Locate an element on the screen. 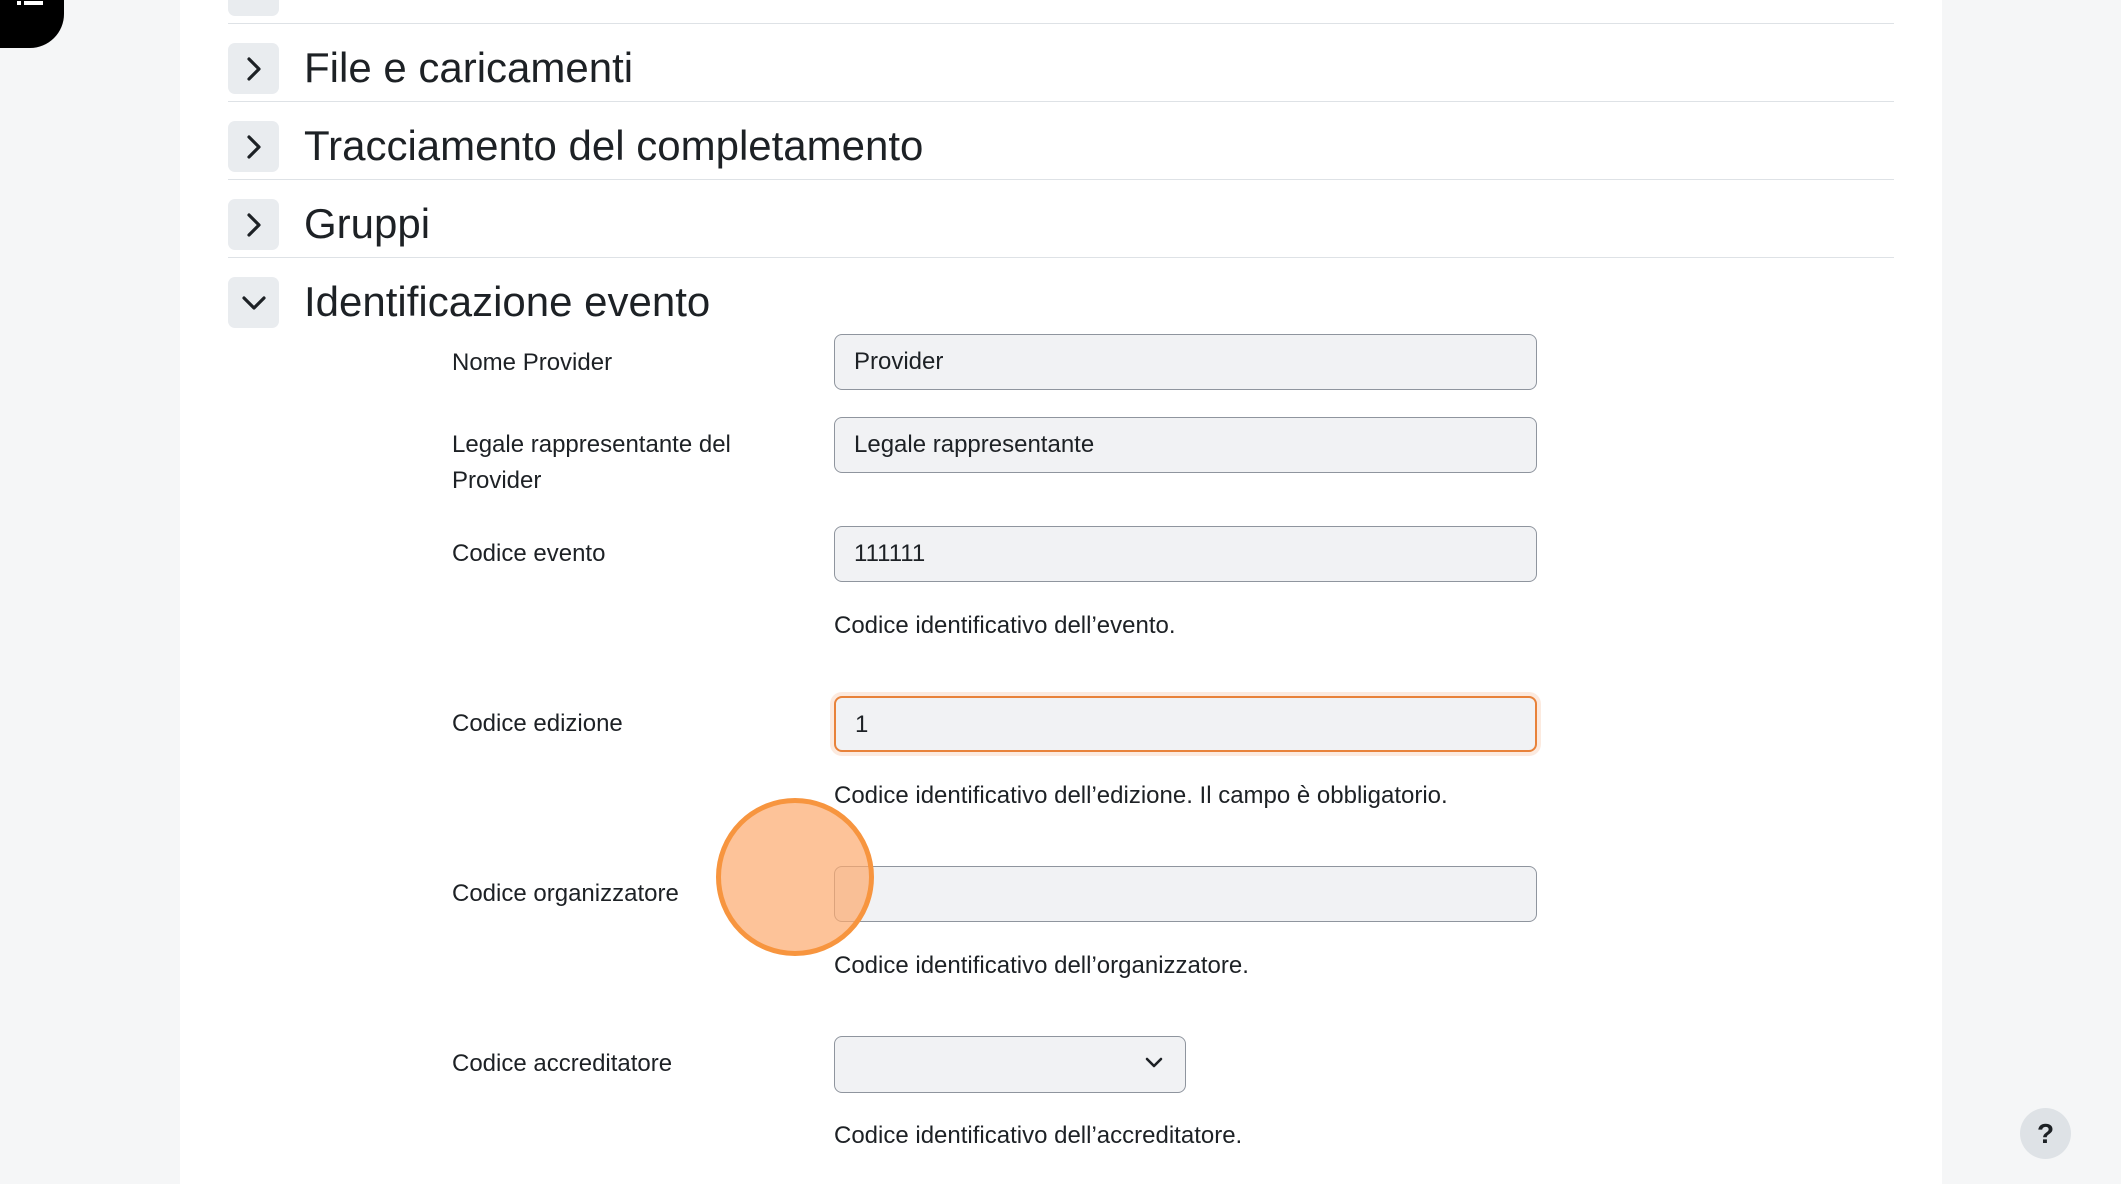  section-title: Tracciamento del completamento is located at coordinates (613, 146).